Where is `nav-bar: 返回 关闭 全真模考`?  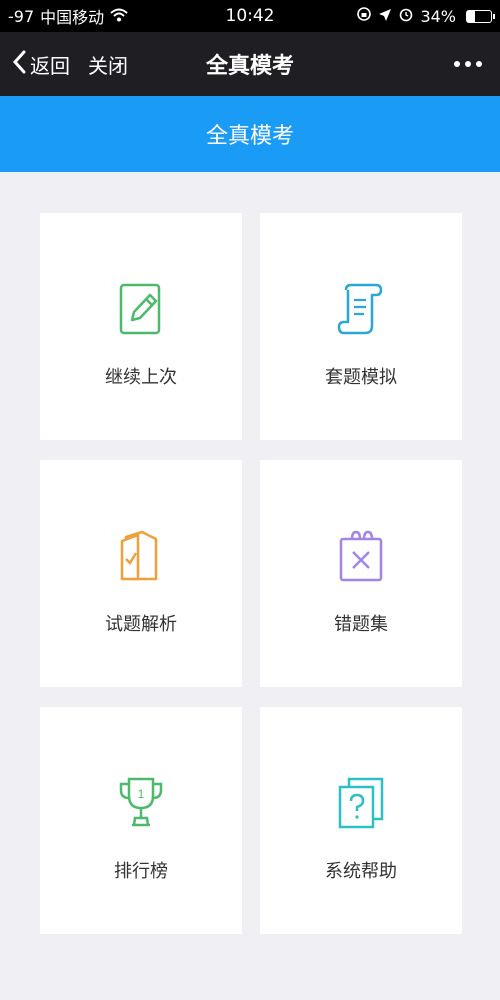 nav-bar: 返回 关闭 全真模考 is located at coordinates (250, 64).